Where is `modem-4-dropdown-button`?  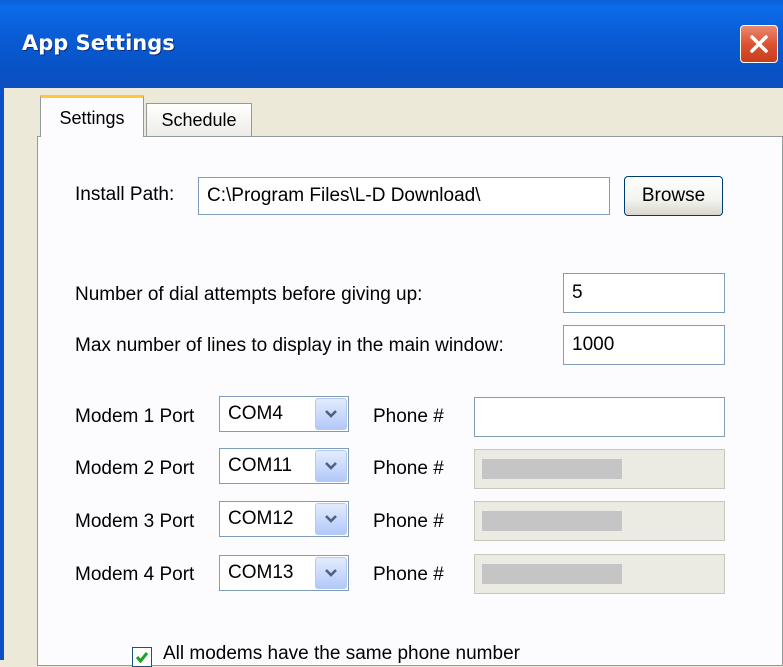
modem-4-dropdown-button is located at coordinates (331, 573).